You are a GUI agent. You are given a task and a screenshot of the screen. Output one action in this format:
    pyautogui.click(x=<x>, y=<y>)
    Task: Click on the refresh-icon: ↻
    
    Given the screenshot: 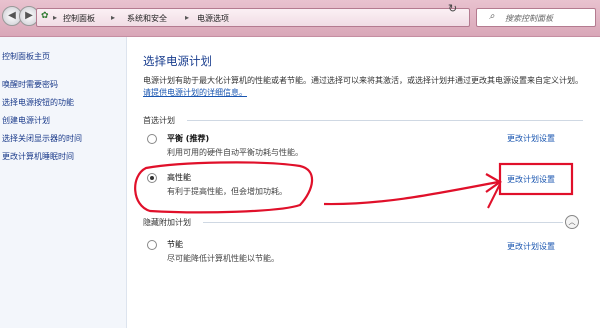 What is the action you would take?
    pyautogui.click(x=452, y=8)
    